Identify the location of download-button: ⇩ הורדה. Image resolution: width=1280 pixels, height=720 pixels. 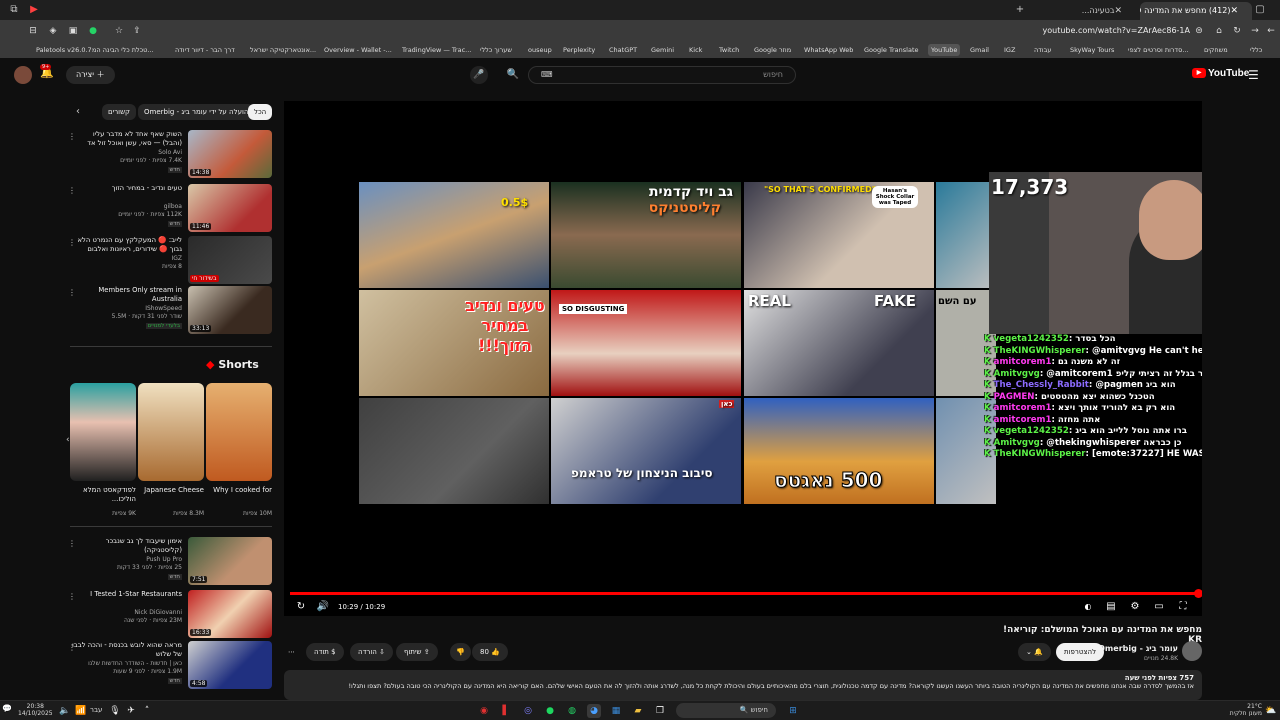
(371, 652).